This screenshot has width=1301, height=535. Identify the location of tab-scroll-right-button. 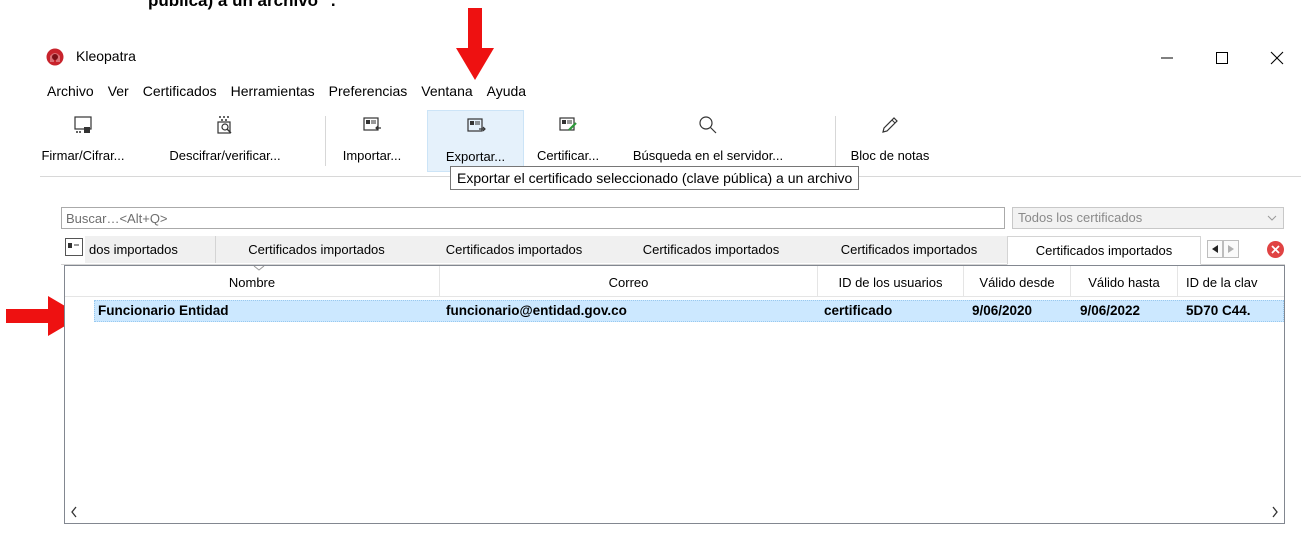
(1231, 249).